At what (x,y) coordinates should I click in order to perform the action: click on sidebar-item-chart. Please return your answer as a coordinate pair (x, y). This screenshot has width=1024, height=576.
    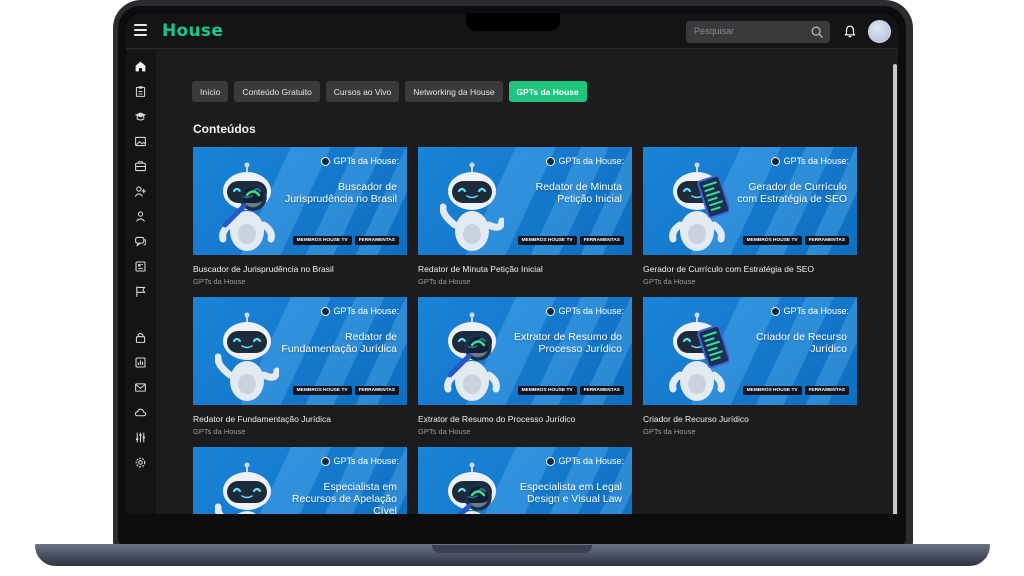
    Looking at the image, I should click on (140, 362).